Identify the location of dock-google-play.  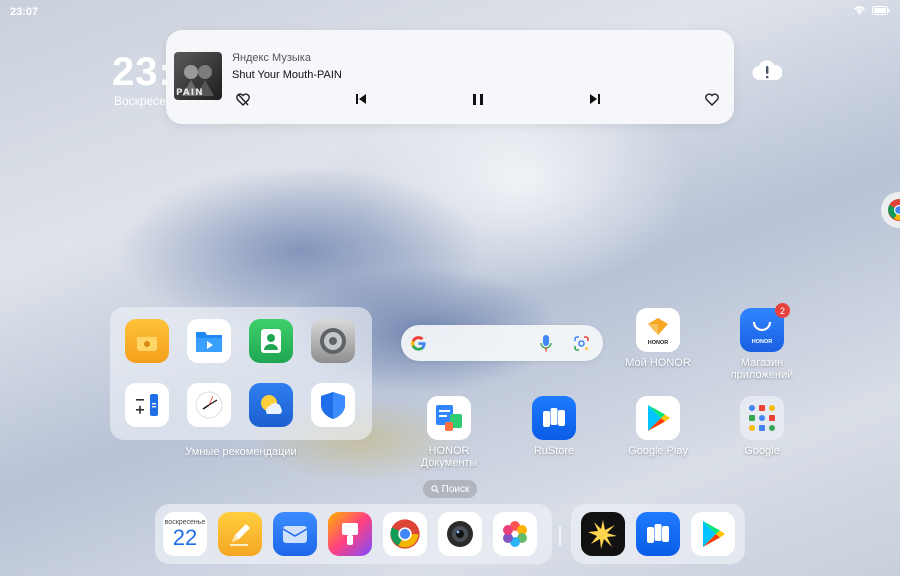
(713, 534).